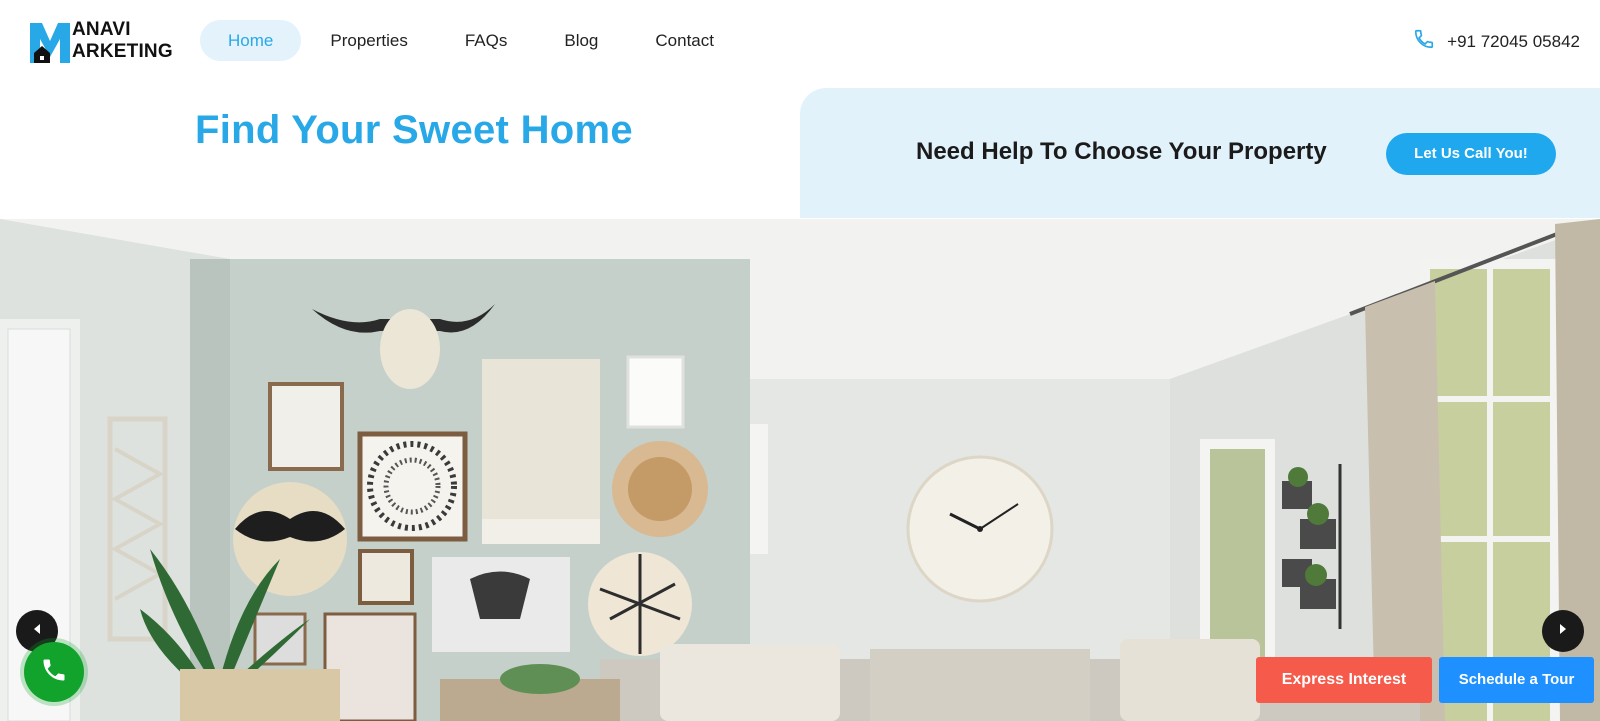  Describe the element at coordinates (414, 130) in the screenshot. I see `hero-tagline: Find Your Sweet Home` at that location.